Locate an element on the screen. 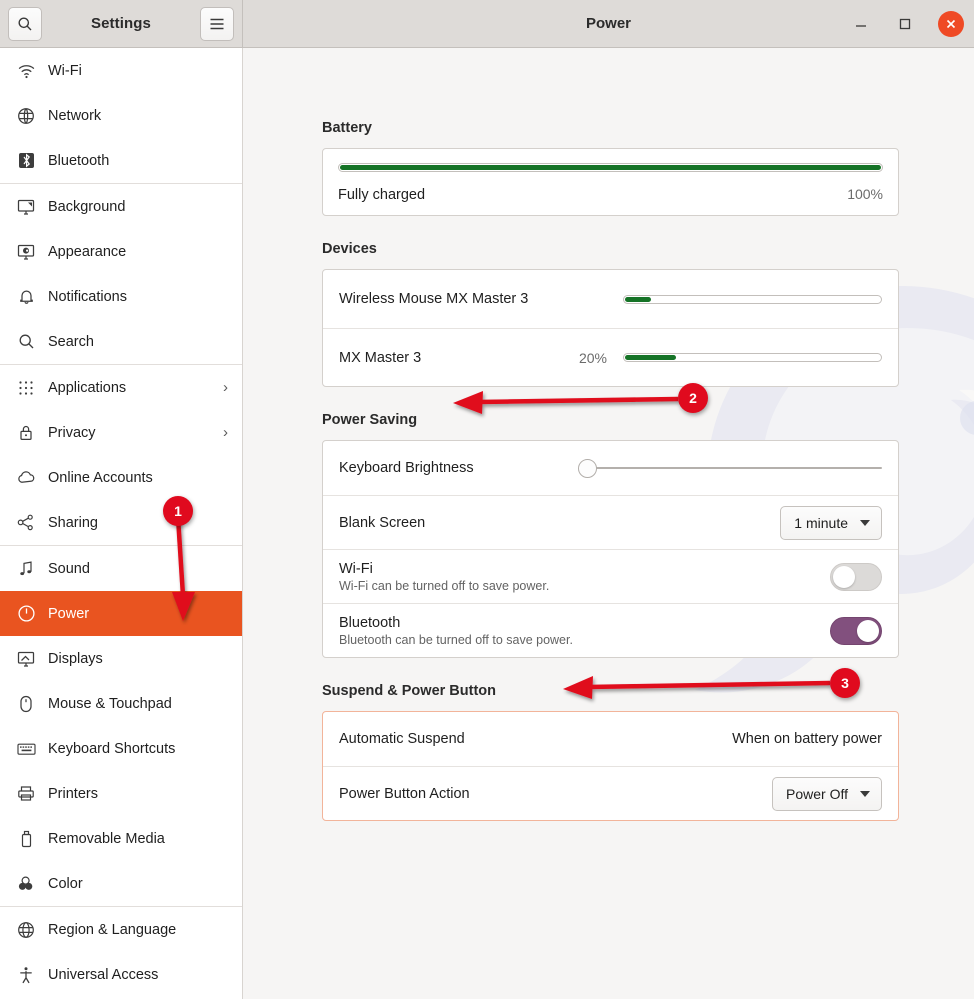 The width and height of the screenshot is (974, 999). keyboard-brightness-row: Keyboard Brightness is located at coordinates (610, 468).